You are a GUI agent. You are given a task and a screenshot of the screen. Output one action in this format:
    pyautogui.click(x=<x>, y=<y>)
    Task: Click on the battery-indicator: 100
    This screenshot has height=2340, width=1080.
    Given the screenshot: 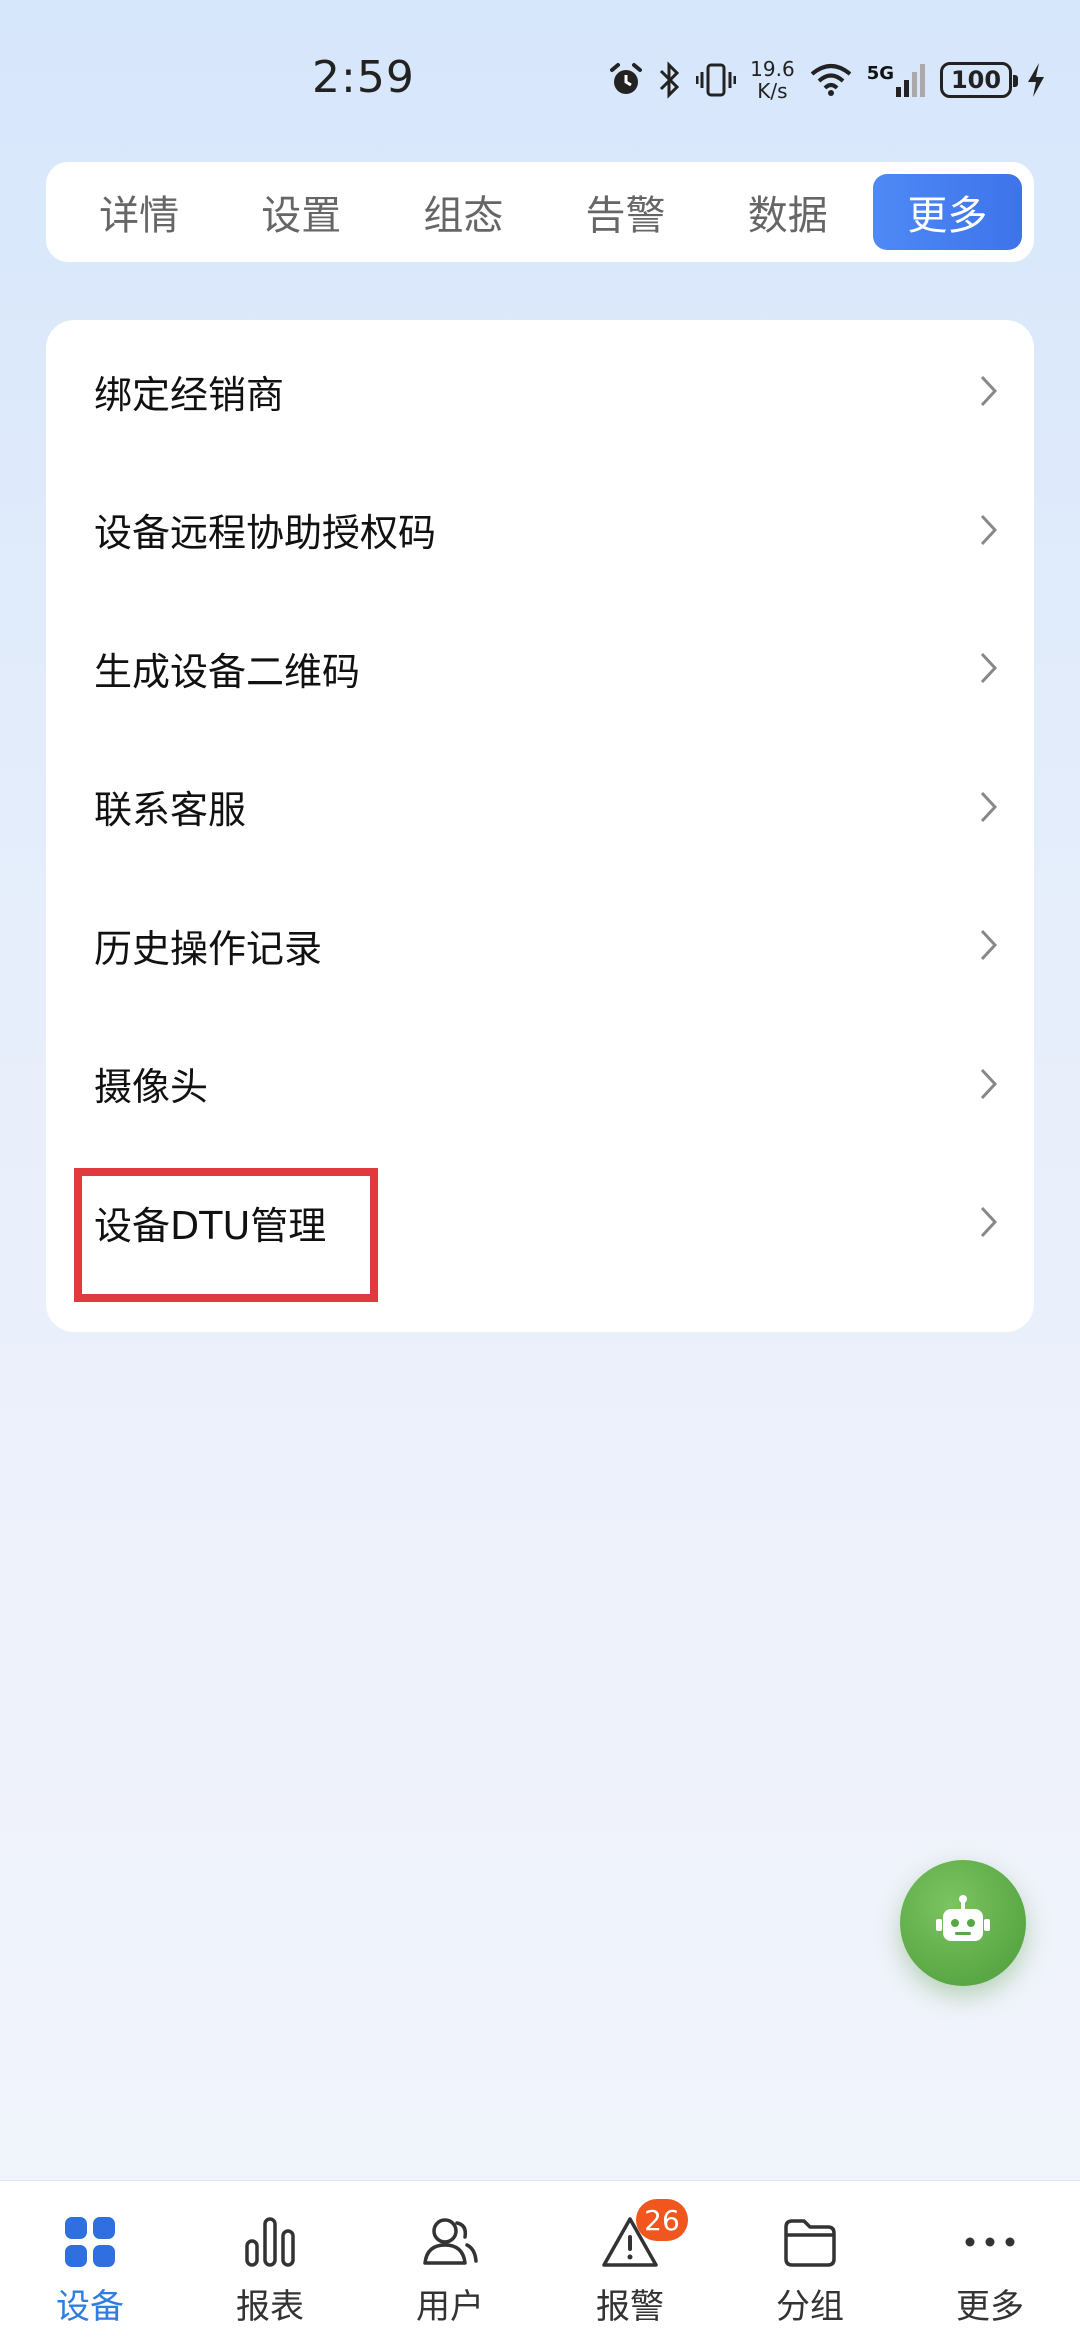 What is the action you would take?
    pyautogui.click(x=979, y=80)
    